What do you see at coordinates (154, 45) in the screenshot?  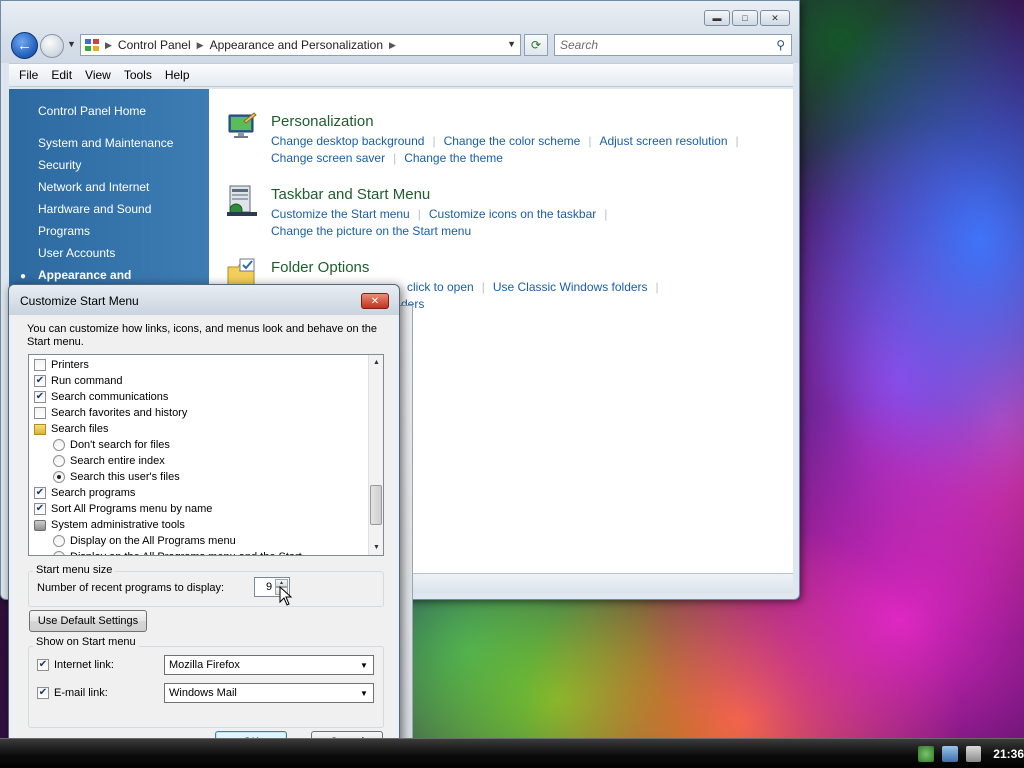 I see `breadcrumb-control-panel: Control Panel` at bounding box center [154, 45].